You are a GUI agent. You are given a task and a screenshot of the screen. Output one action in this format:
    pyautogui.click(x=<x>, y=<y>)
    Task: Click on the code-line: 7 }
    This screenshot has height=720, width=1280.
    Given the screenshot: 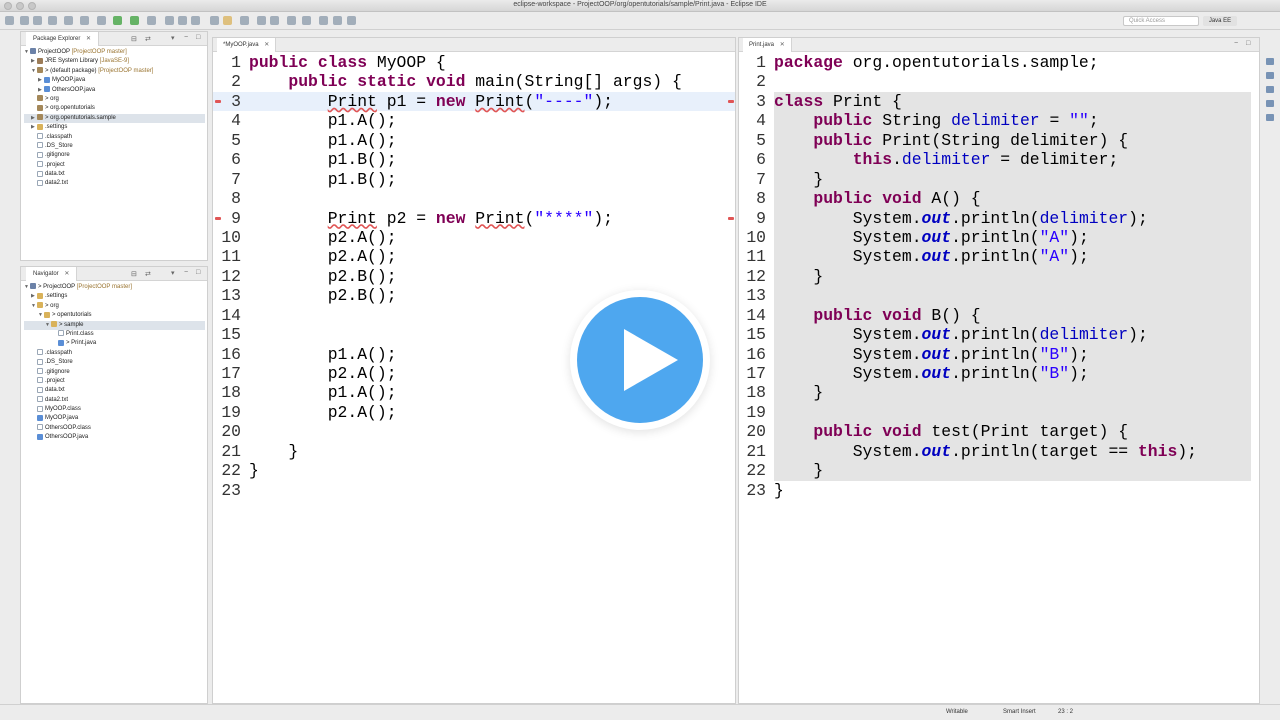 What is the action you would take?
    pyautogui.click(x=999, y=179)
    